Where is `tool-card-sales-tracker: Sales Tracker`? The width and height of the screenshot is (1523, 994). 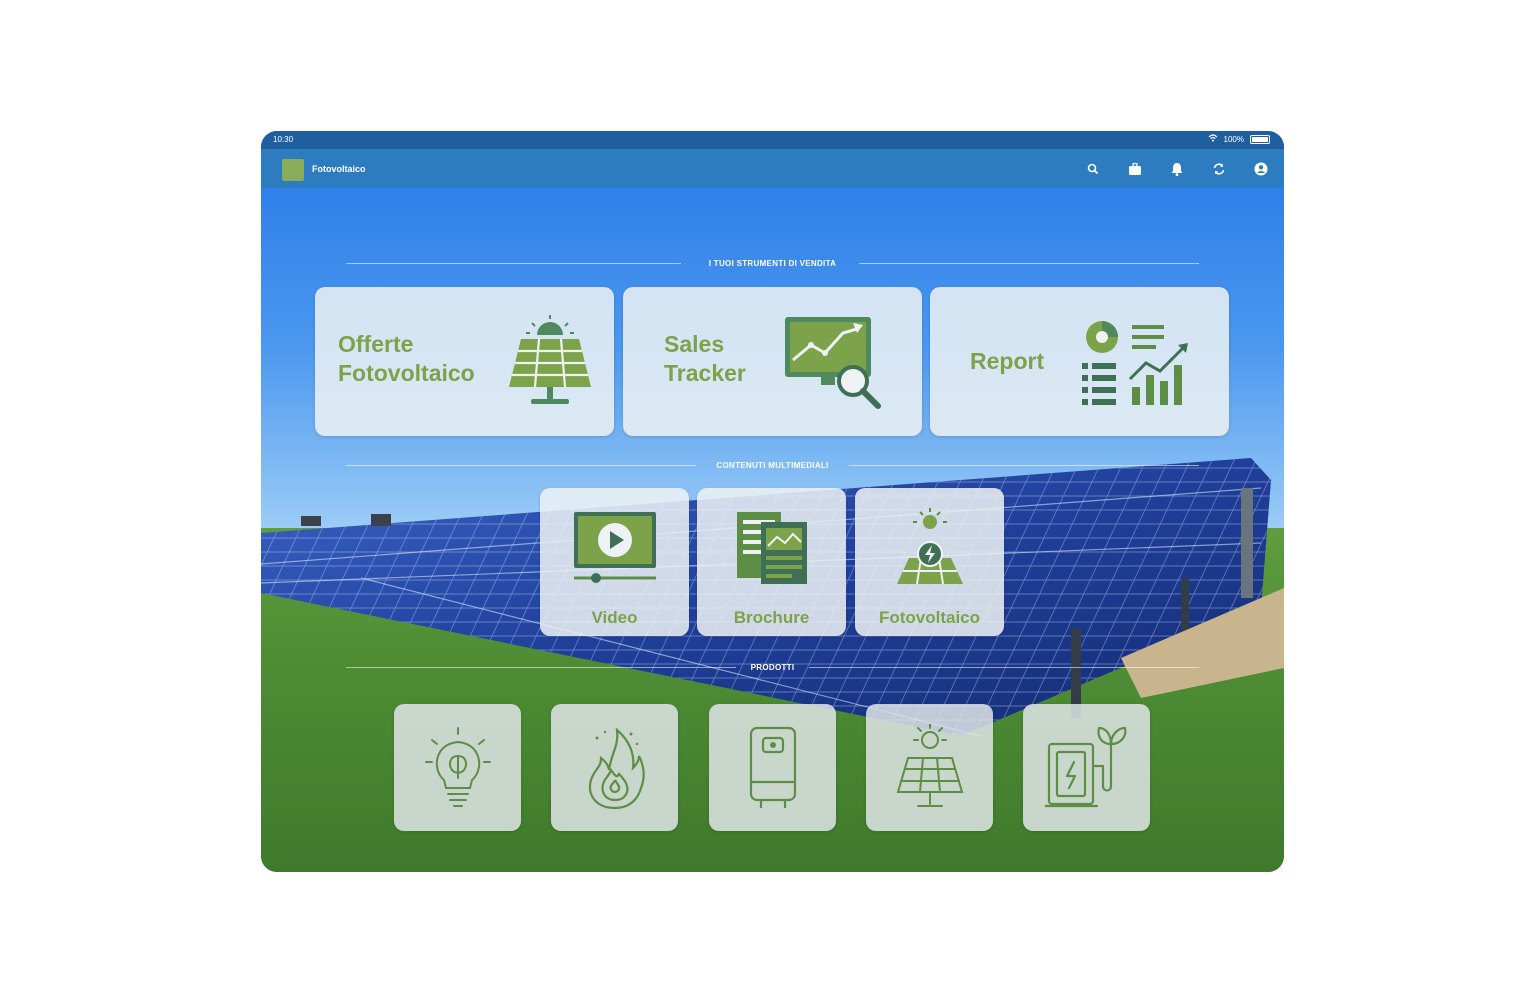 tool-card-sales-tracker: Sales Tracker is located at coordinates (772, 361).